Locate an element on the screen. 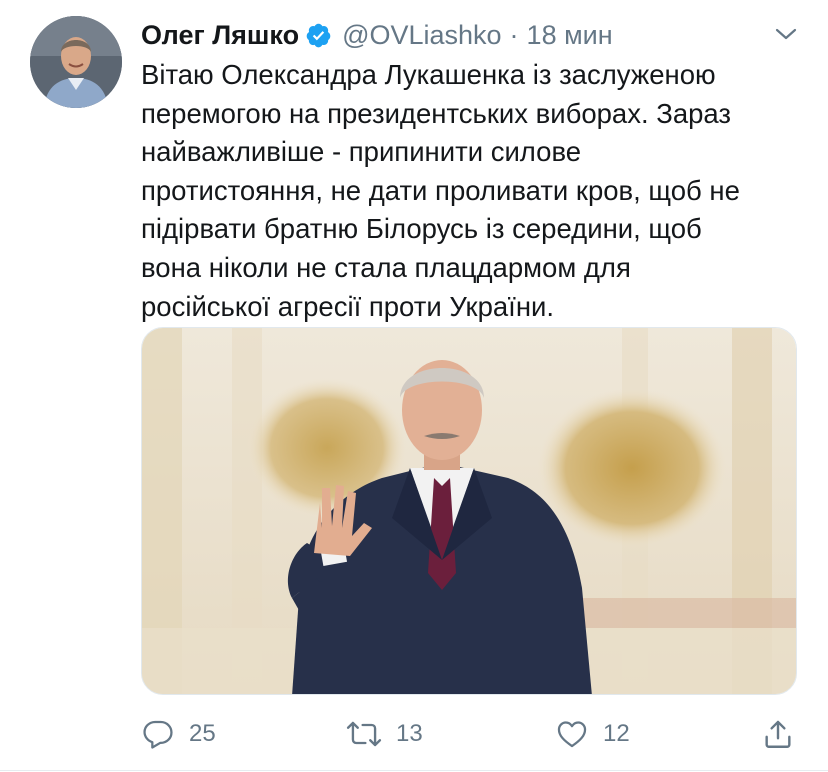 The width and height of the screenshot is (828, 772). tweet-timestamp: 18 мин is located at coordinates (570, 35).